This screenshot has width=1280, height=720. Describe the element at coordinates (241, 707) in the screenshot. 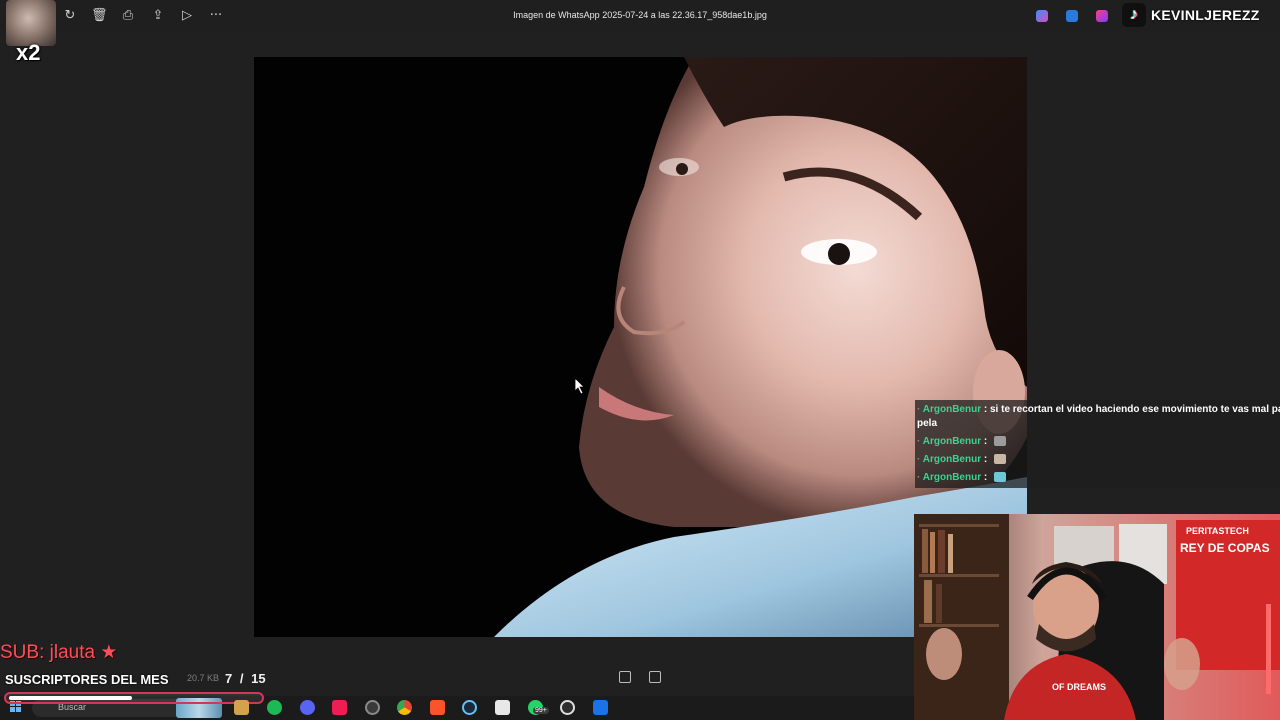

I see `file-explorer-icon` at that location.